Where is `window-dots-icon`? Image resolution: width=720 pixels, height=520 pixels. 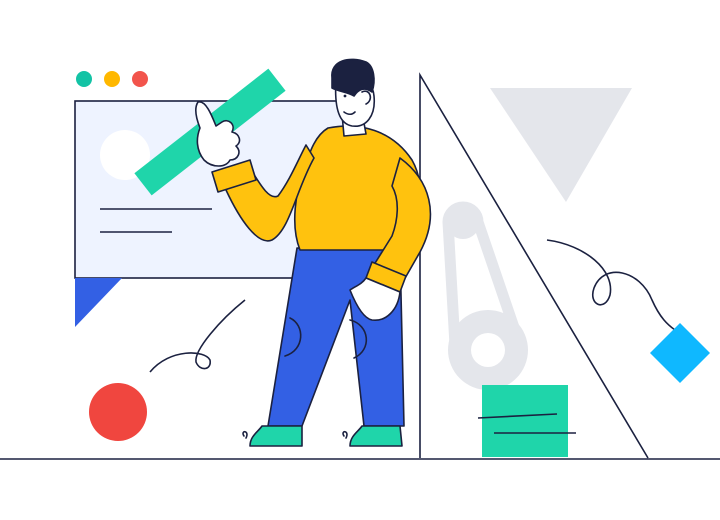
window-dots-icon is located at coordinates (112, 79).